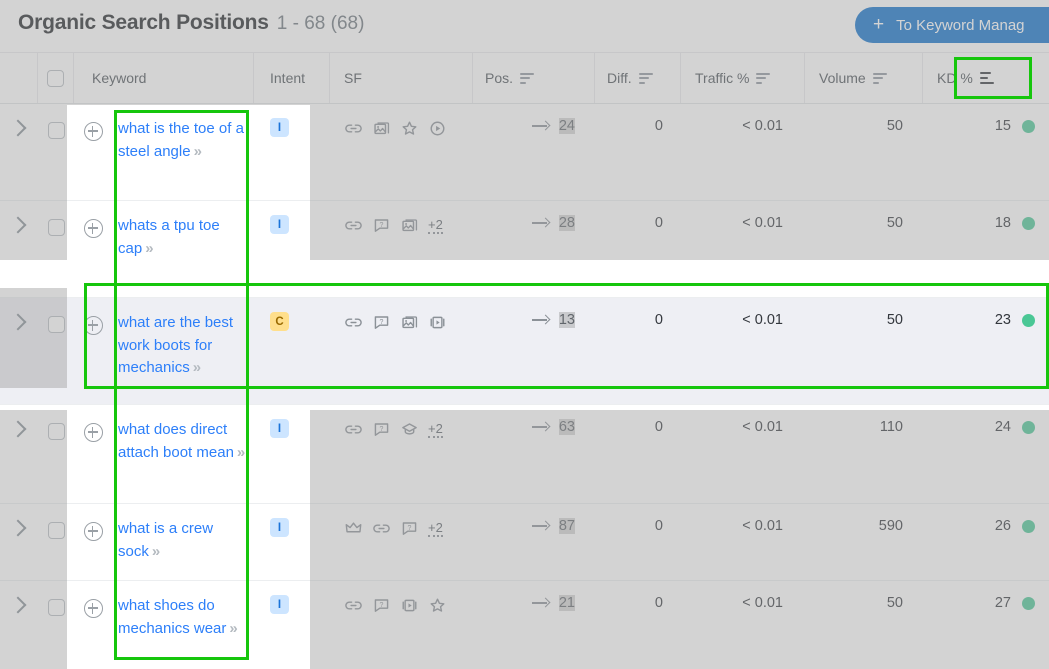 The width and height of the screenshot is (1049, 669). I want to click on sort-icon-active, so click(986, 78).